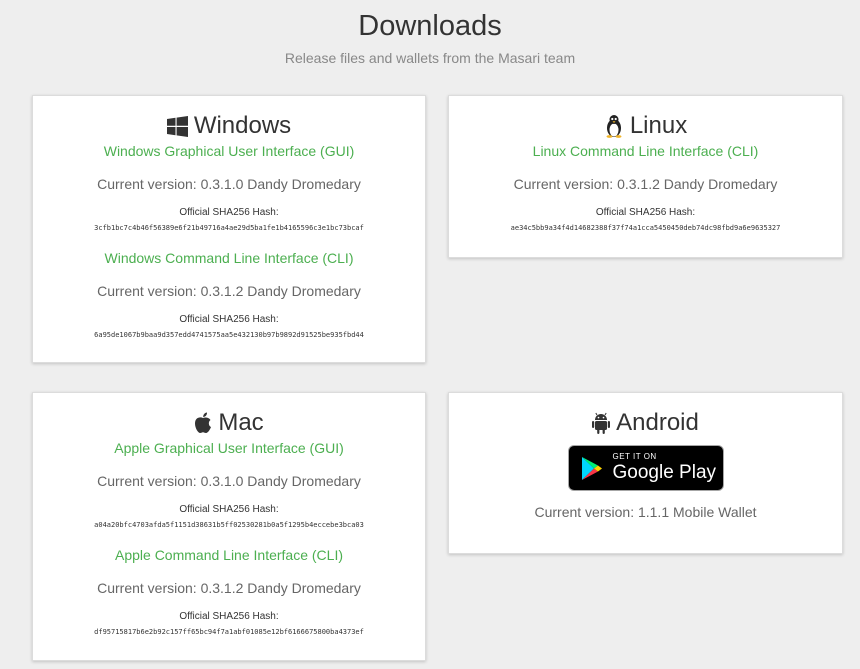  I want to click on google-play-icon, so click(591, 468).